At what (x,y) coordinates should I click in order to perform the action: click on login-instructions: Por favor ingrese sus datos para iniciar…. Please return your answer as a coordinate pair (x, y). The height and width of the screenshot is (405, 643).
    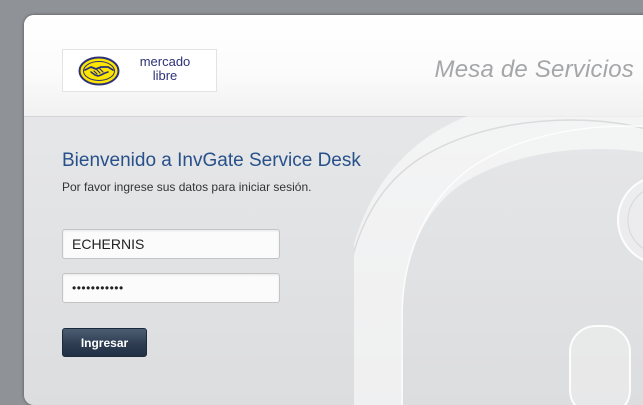
    Looking at the image, I should click on (187, 187).